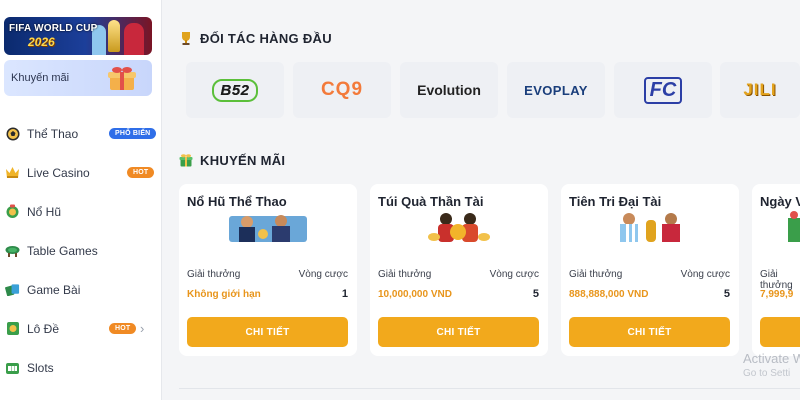 The height and width of the screenshot is (400, 800). I want to click on partner-logo-evolution: Evolution, so click(449, 90).